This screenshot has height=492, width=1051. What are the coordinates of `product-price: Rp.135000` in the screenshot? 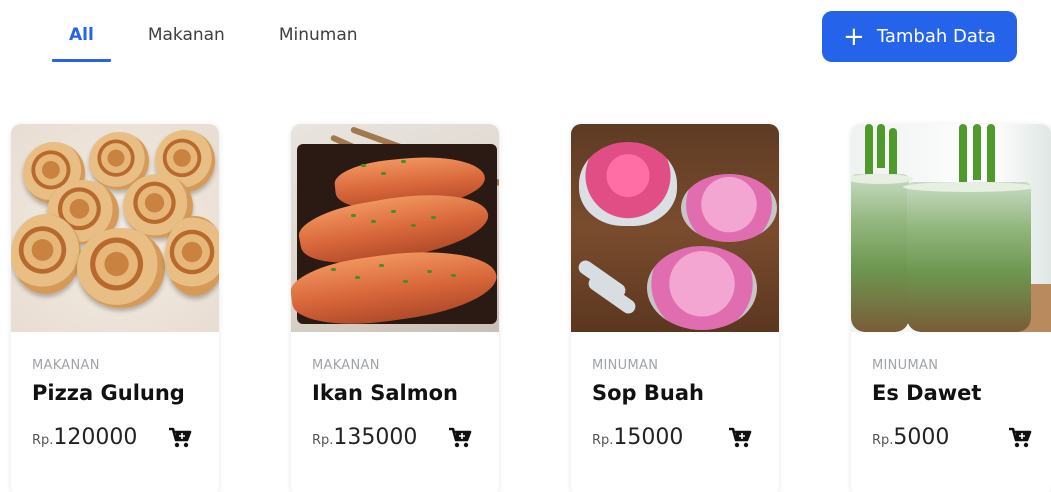 It's located at (365, 437).